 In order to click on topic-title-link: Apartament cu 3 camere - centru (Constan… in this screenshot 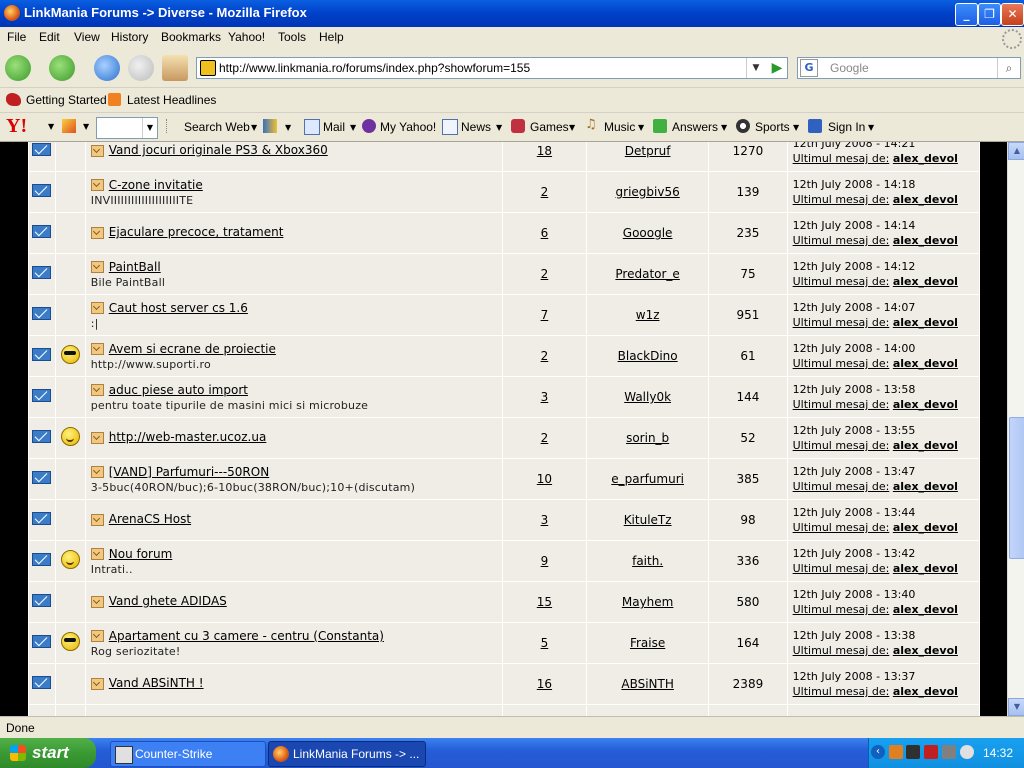, I will do `click(246, 636)`.